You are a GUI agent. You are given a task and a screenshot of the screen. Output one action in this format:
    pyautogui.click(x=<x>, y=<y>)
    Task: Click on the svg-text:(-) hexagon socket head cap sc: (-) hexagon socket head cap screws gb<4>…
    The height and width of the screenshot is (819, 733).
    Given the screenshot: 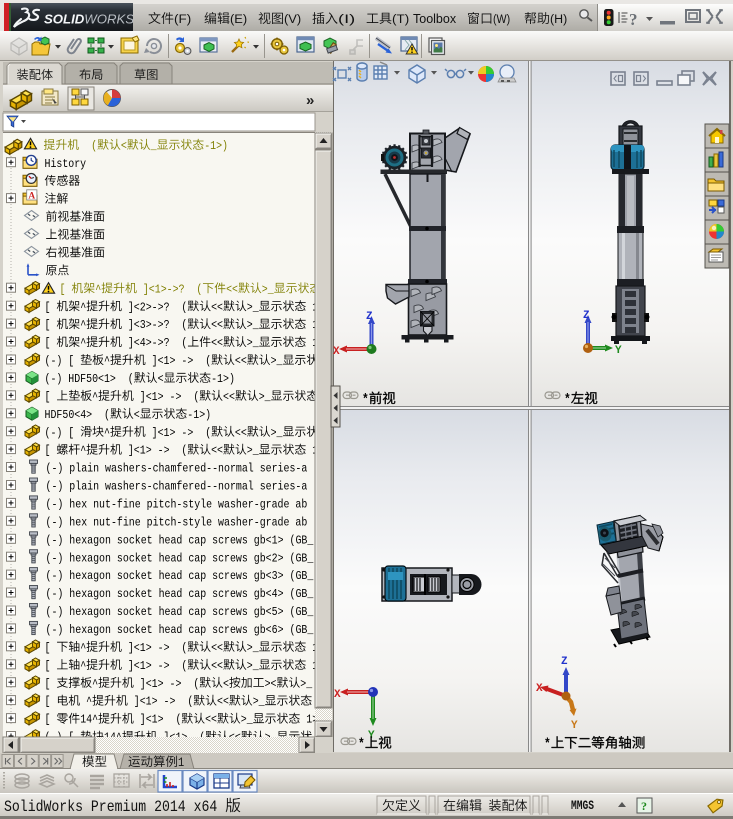 What is the action you would take?
    pyautogui.click(x=180, y=594)
    